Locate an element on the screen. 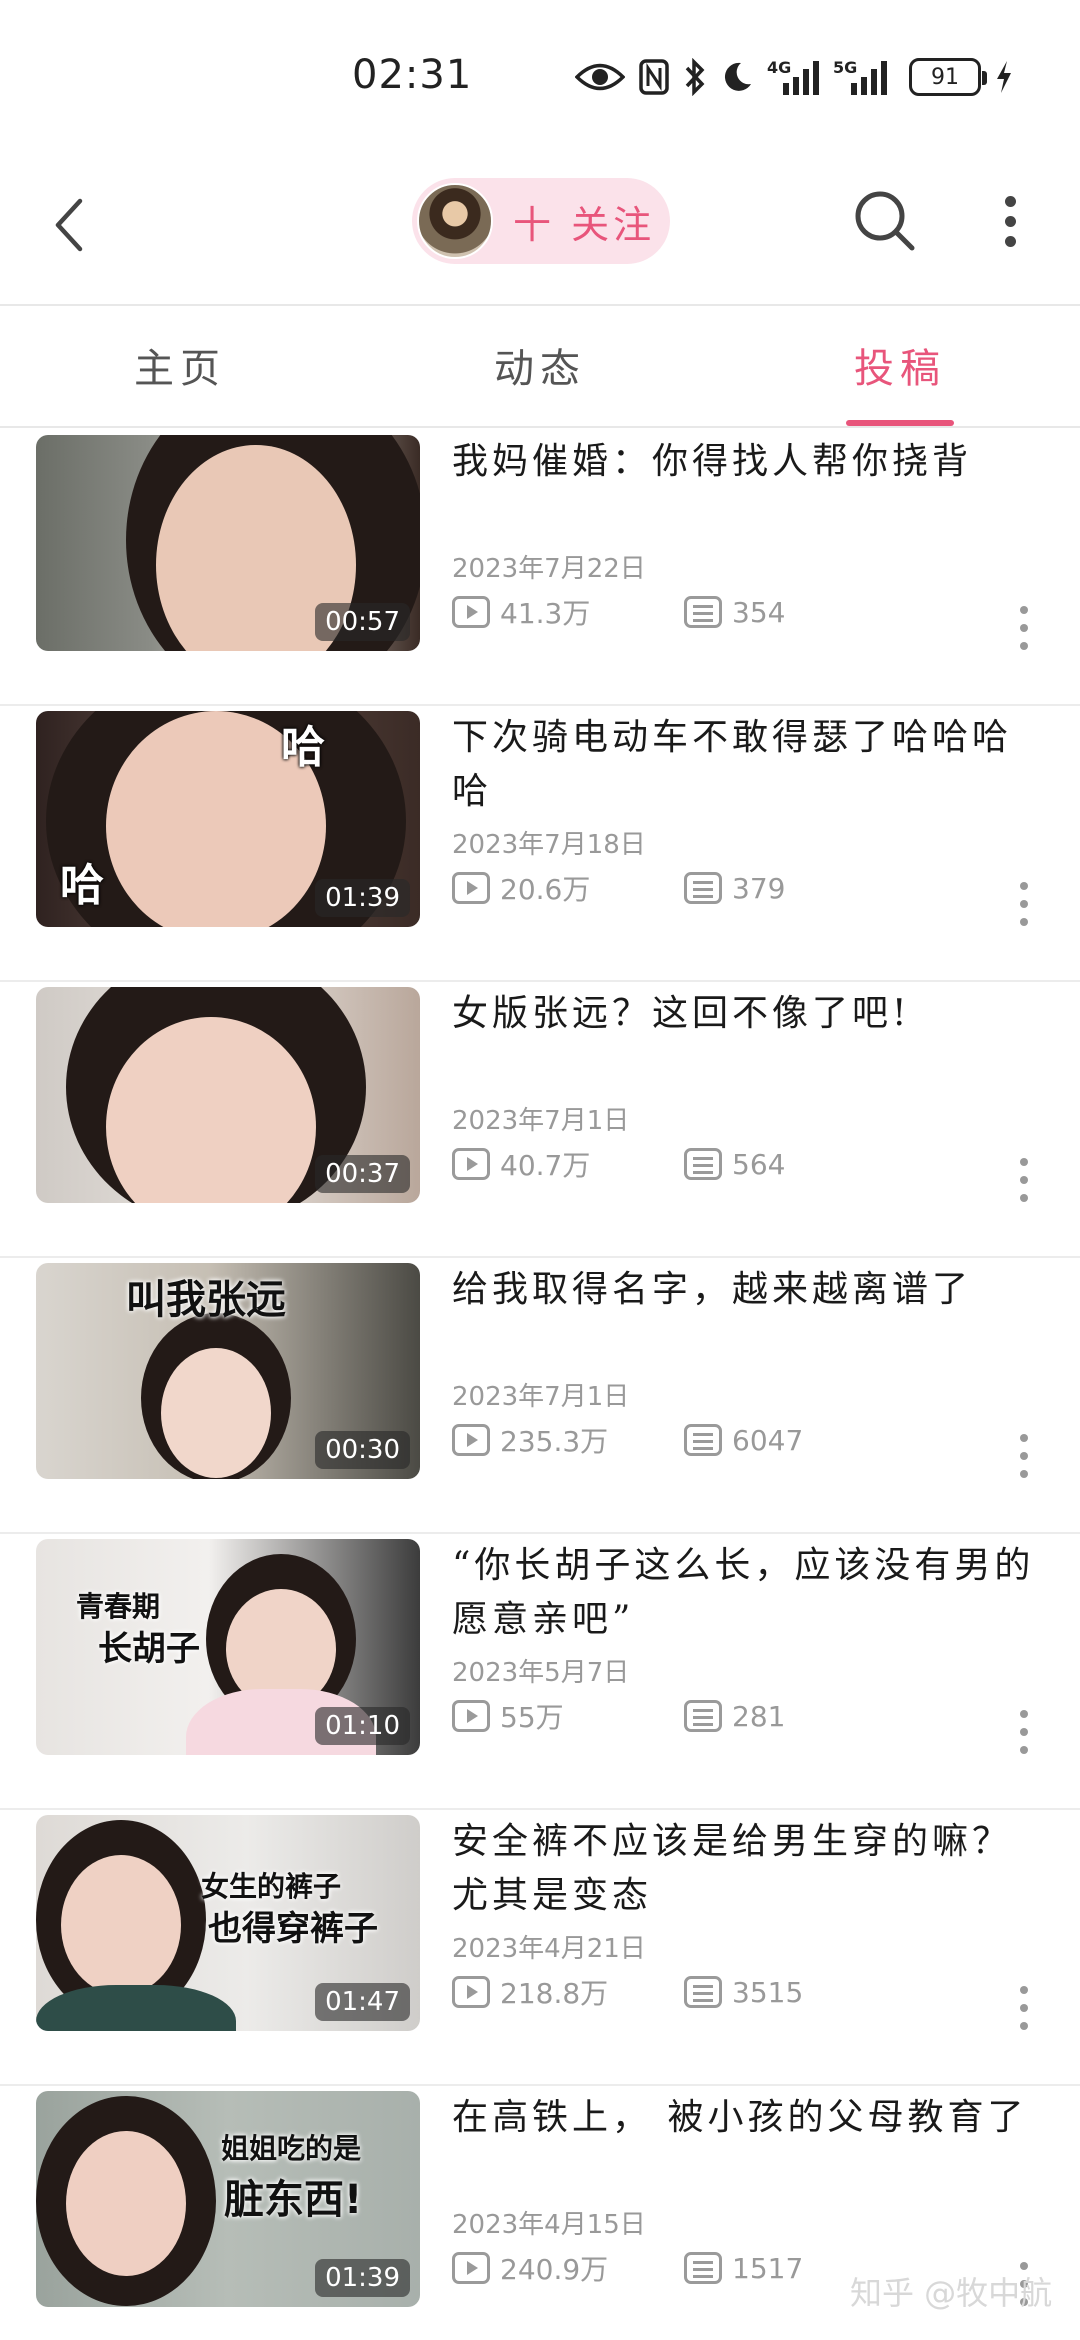 This screenshot has width=1080, height=2340. thumbnail-caption: 也得穿裤子 is located at coordinates (293, 1929).